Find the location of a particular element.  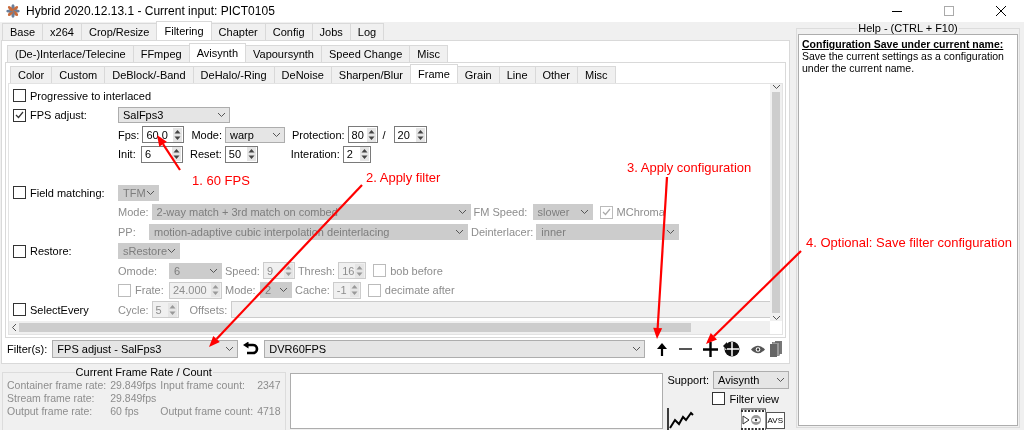

stat-value: 60 fps is located at coordinates (125, 411).